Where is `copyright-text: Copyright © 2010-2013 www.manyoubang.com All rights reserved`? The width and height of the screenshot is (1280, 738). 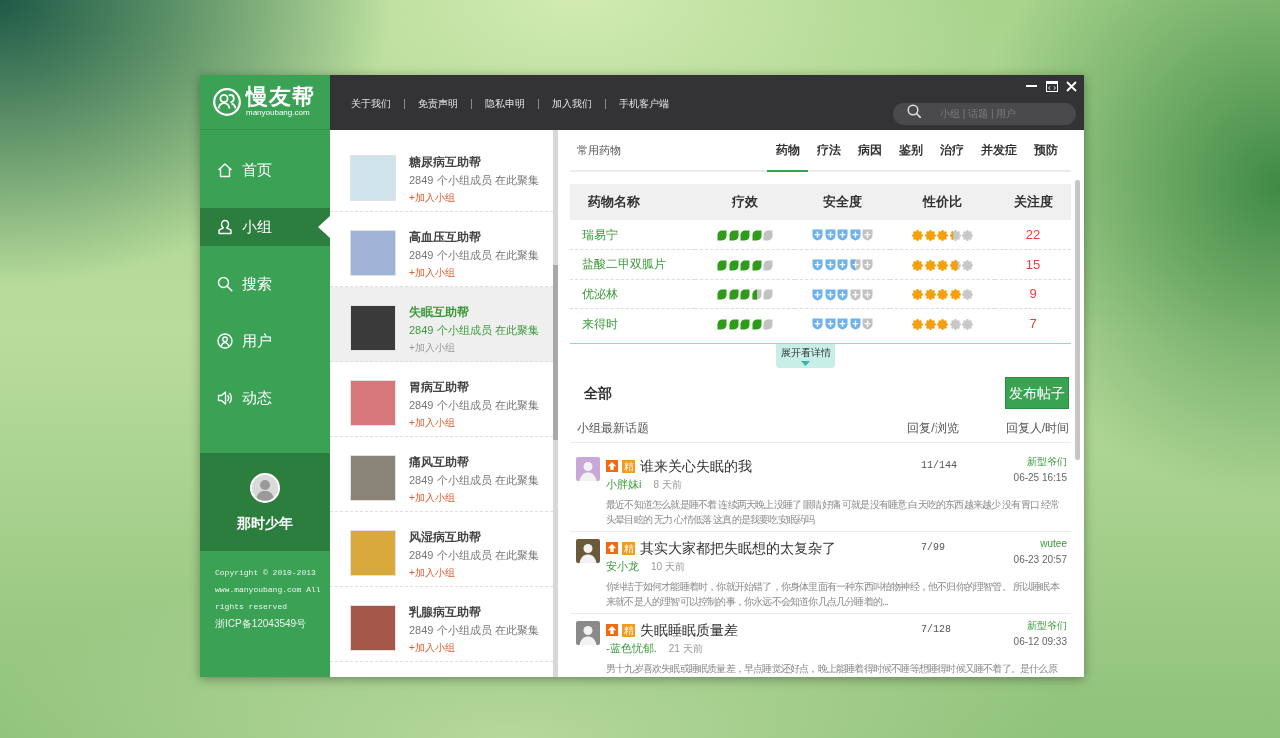
copyright-text: Copyright © 2010-2013 www.manyoubang.com All rights reserved is located at coordinates (268, 590).